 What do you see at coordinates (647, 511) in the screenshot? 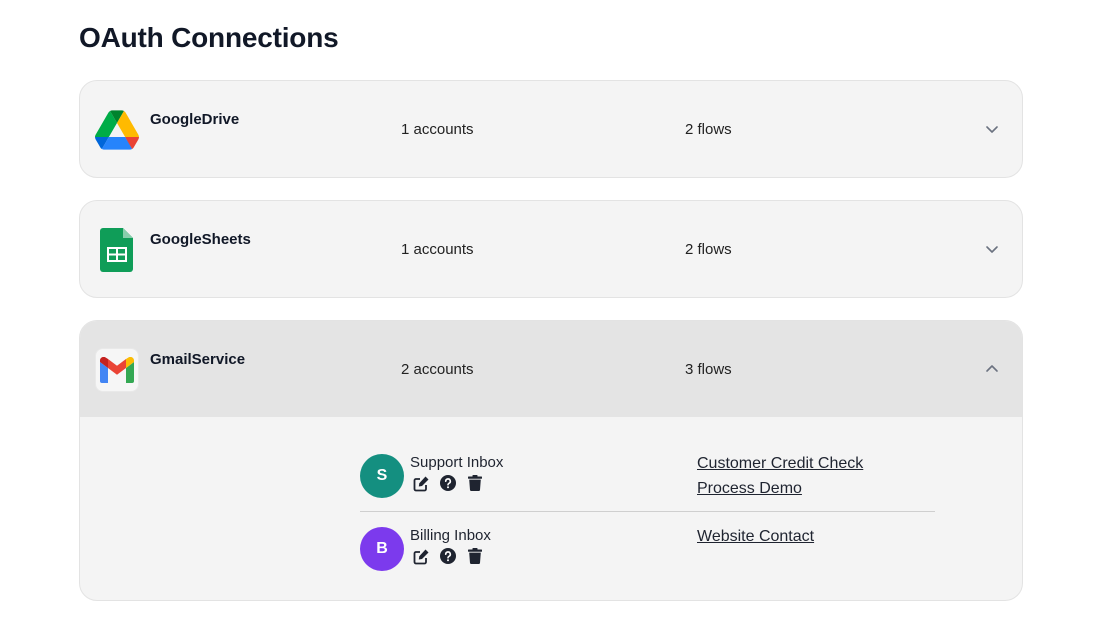
I see `row-divider` at bounding box center [647, 511].